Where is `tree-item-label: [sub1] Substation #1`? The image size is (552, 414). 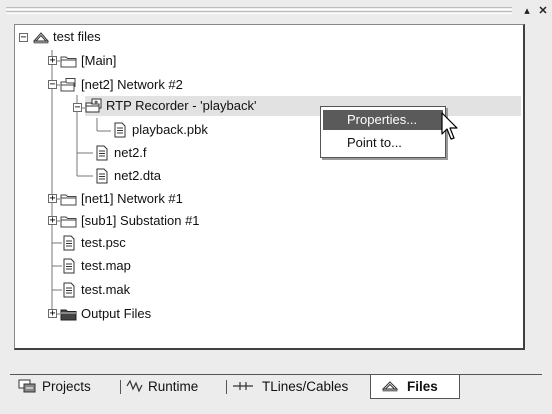 tree-item-label: [sub1] Substation #1 is located at coordinates (140, 220).